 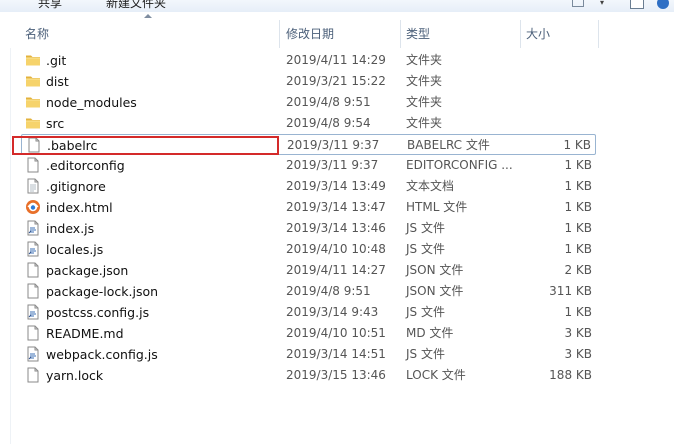 What do you see at coordinates (310, 34) in the screenshot?
I see `column-header-date: 修改日期` at bounding box center [310, 34].